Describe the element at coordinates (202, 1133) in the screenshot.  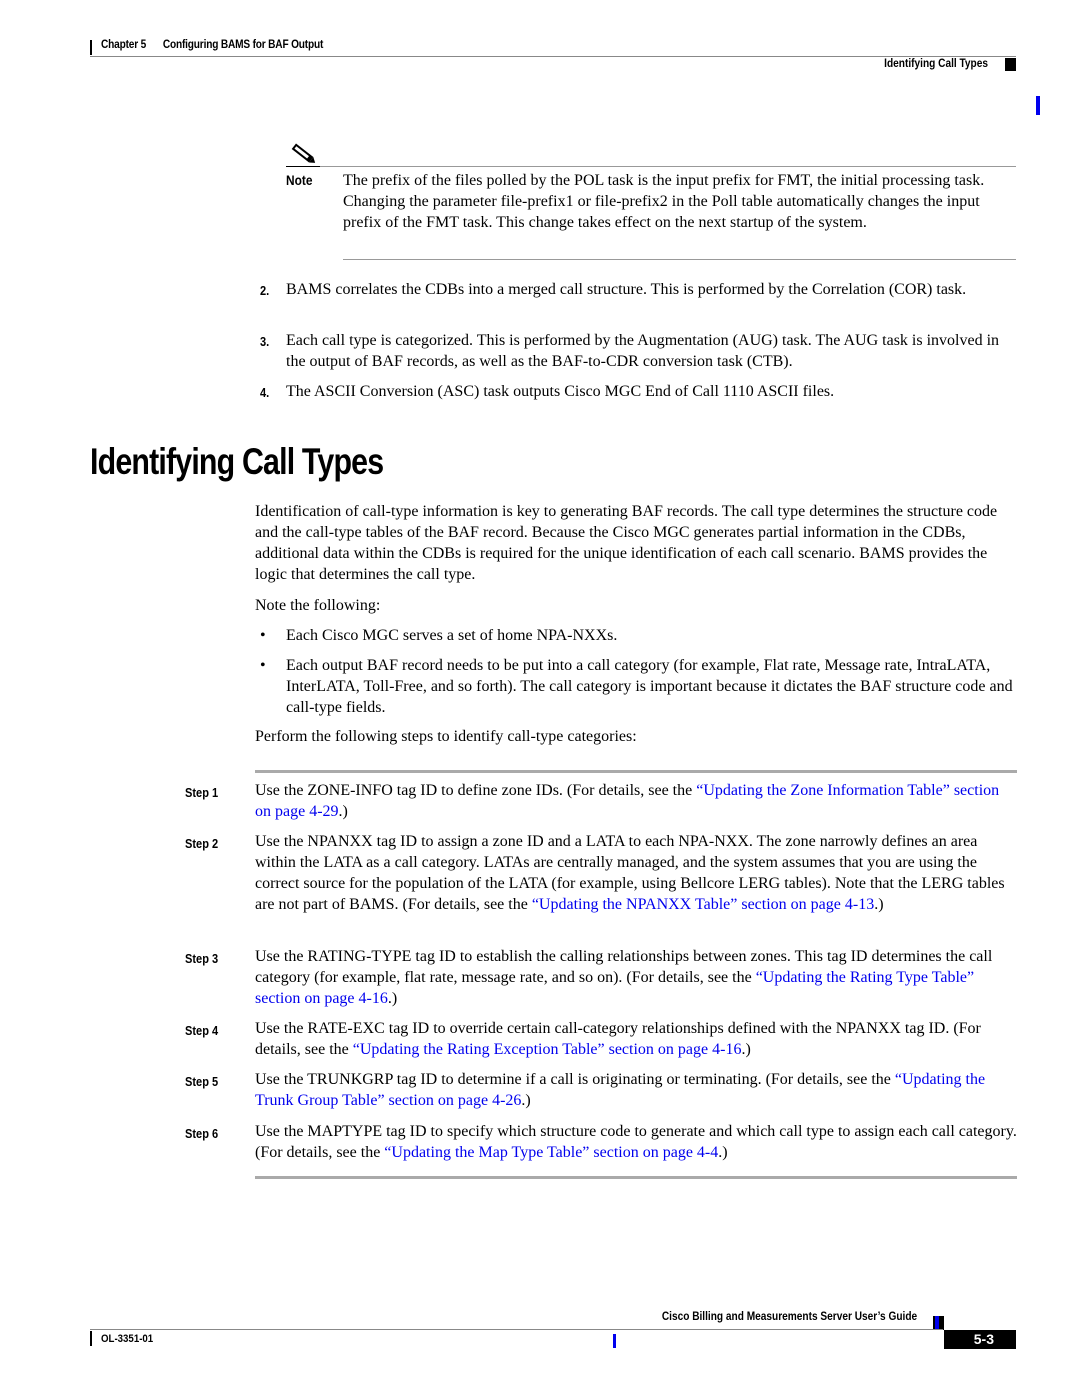
I see `step-label: Step 6` at that location.